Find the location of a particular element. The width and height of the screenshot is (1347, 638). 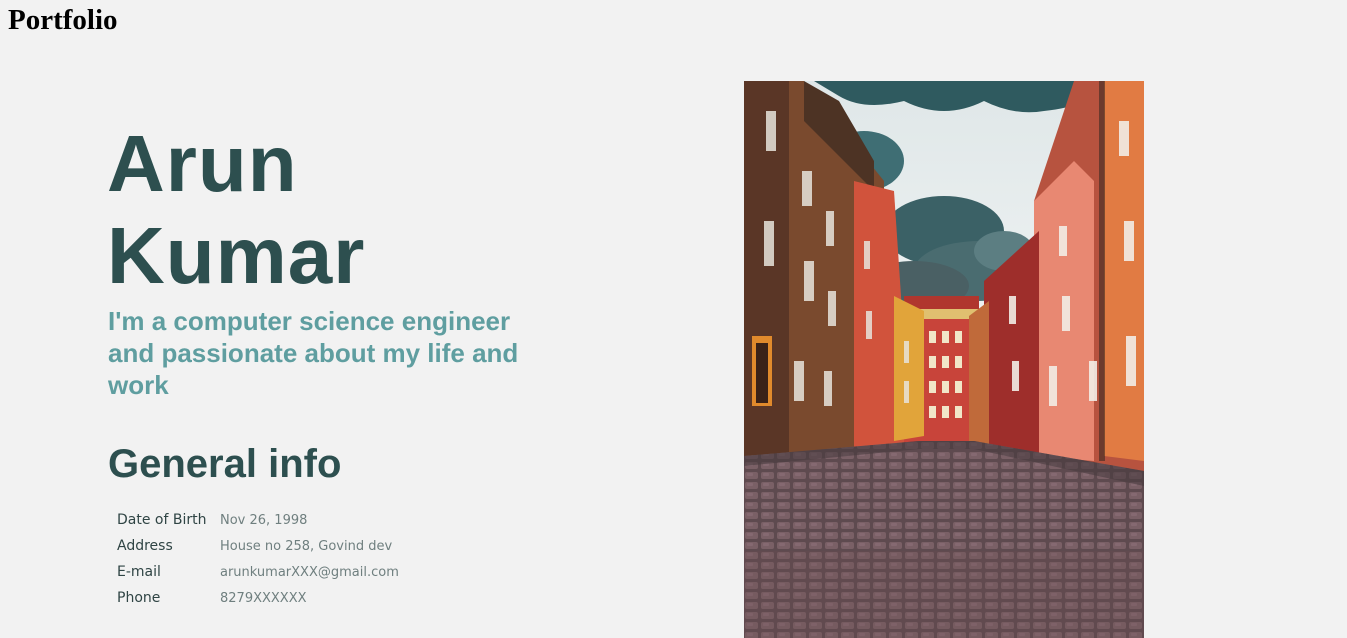

dob-value: Nov 26, 1998 is located at coordinates (264, 520).